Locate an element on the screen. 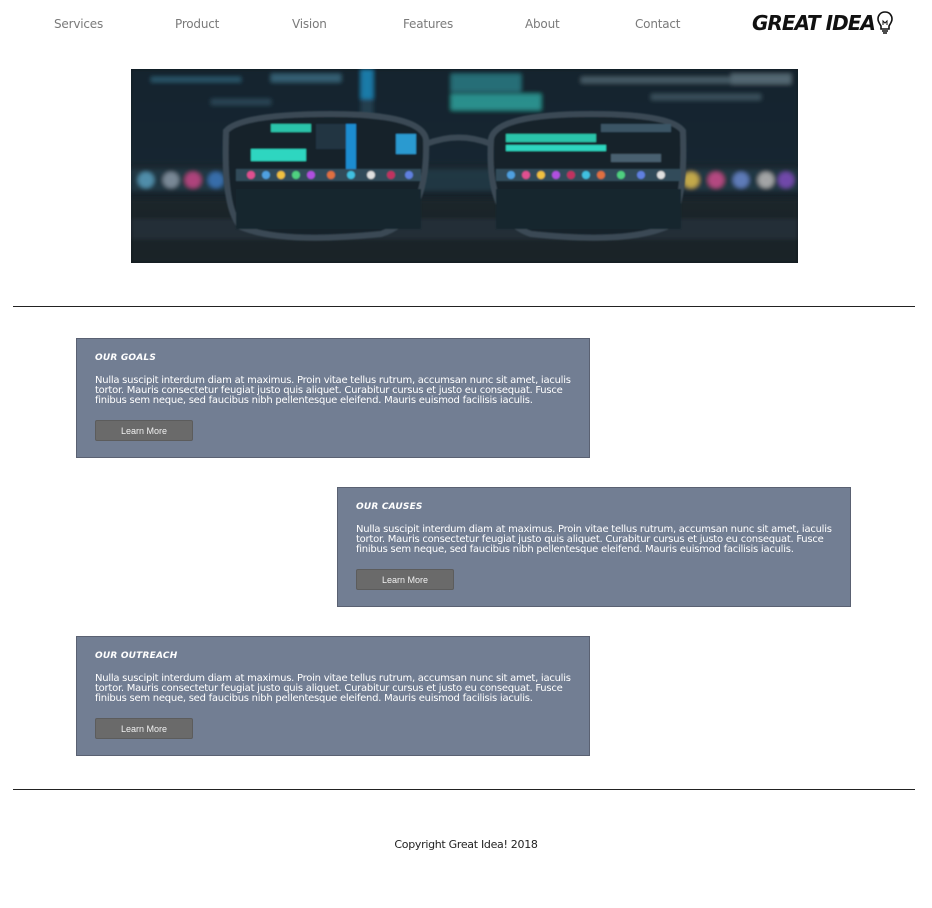 The width and height of the screenshot is (932, 908). nav-link-services: Services is located at coordinates (78, 24).